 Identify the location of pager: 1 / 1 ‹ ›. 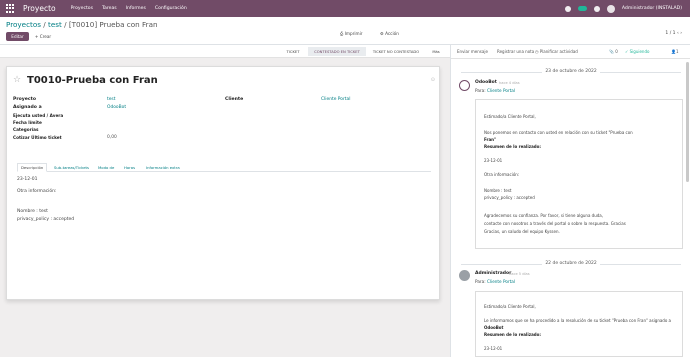
(673, 33).